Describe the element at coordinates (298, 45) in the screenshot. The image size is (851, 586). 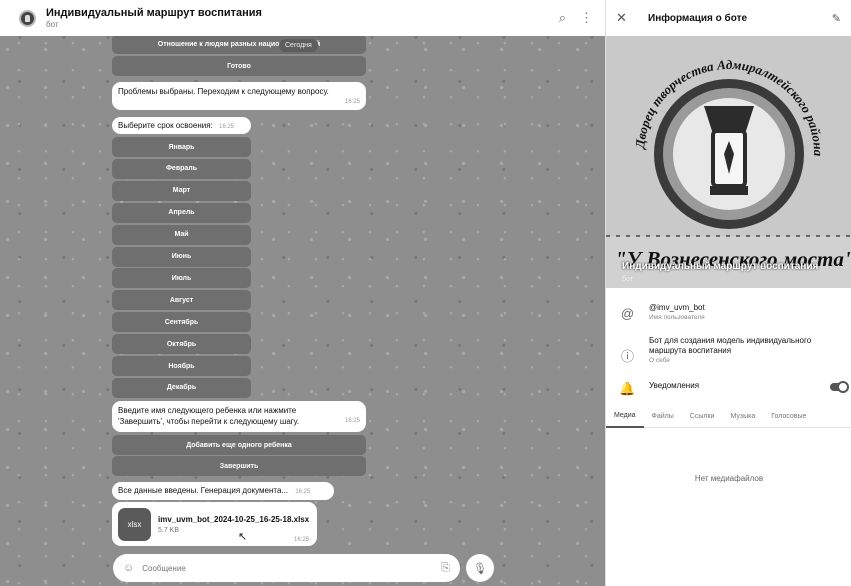
I see `date-separator: Сегодня` at that location.